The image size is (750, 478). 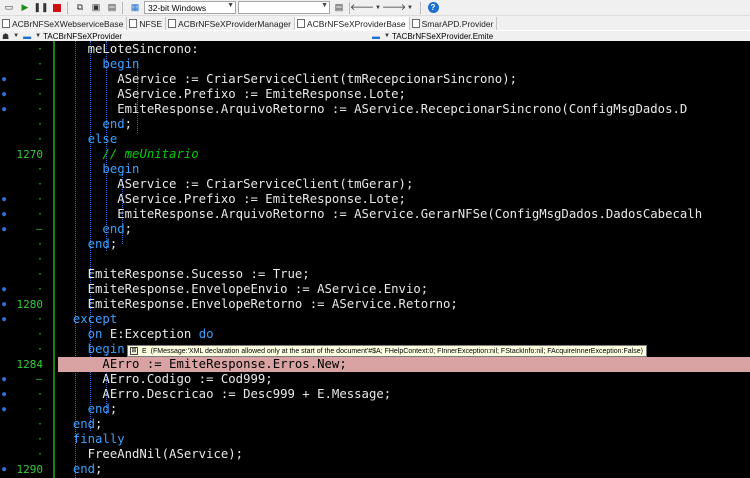 I want to click on code-line: except, so click(x=404, y=319).